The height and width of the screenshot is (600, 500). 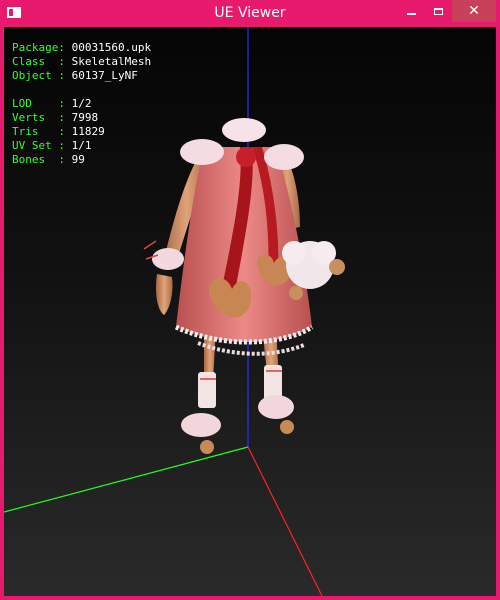 I want to click on close-button: ✕, so click(x=474, y=11).